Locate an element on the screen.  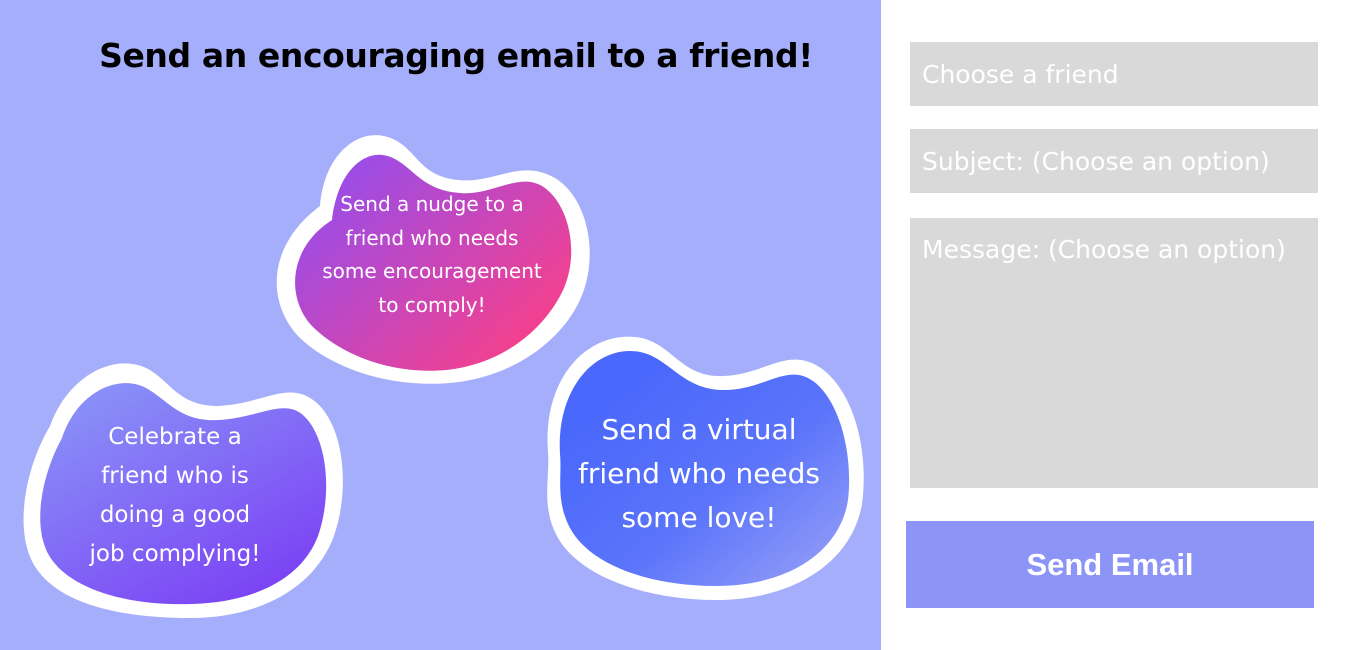
celebrate-line-4: job complying! is located at coordinates (175, 554).